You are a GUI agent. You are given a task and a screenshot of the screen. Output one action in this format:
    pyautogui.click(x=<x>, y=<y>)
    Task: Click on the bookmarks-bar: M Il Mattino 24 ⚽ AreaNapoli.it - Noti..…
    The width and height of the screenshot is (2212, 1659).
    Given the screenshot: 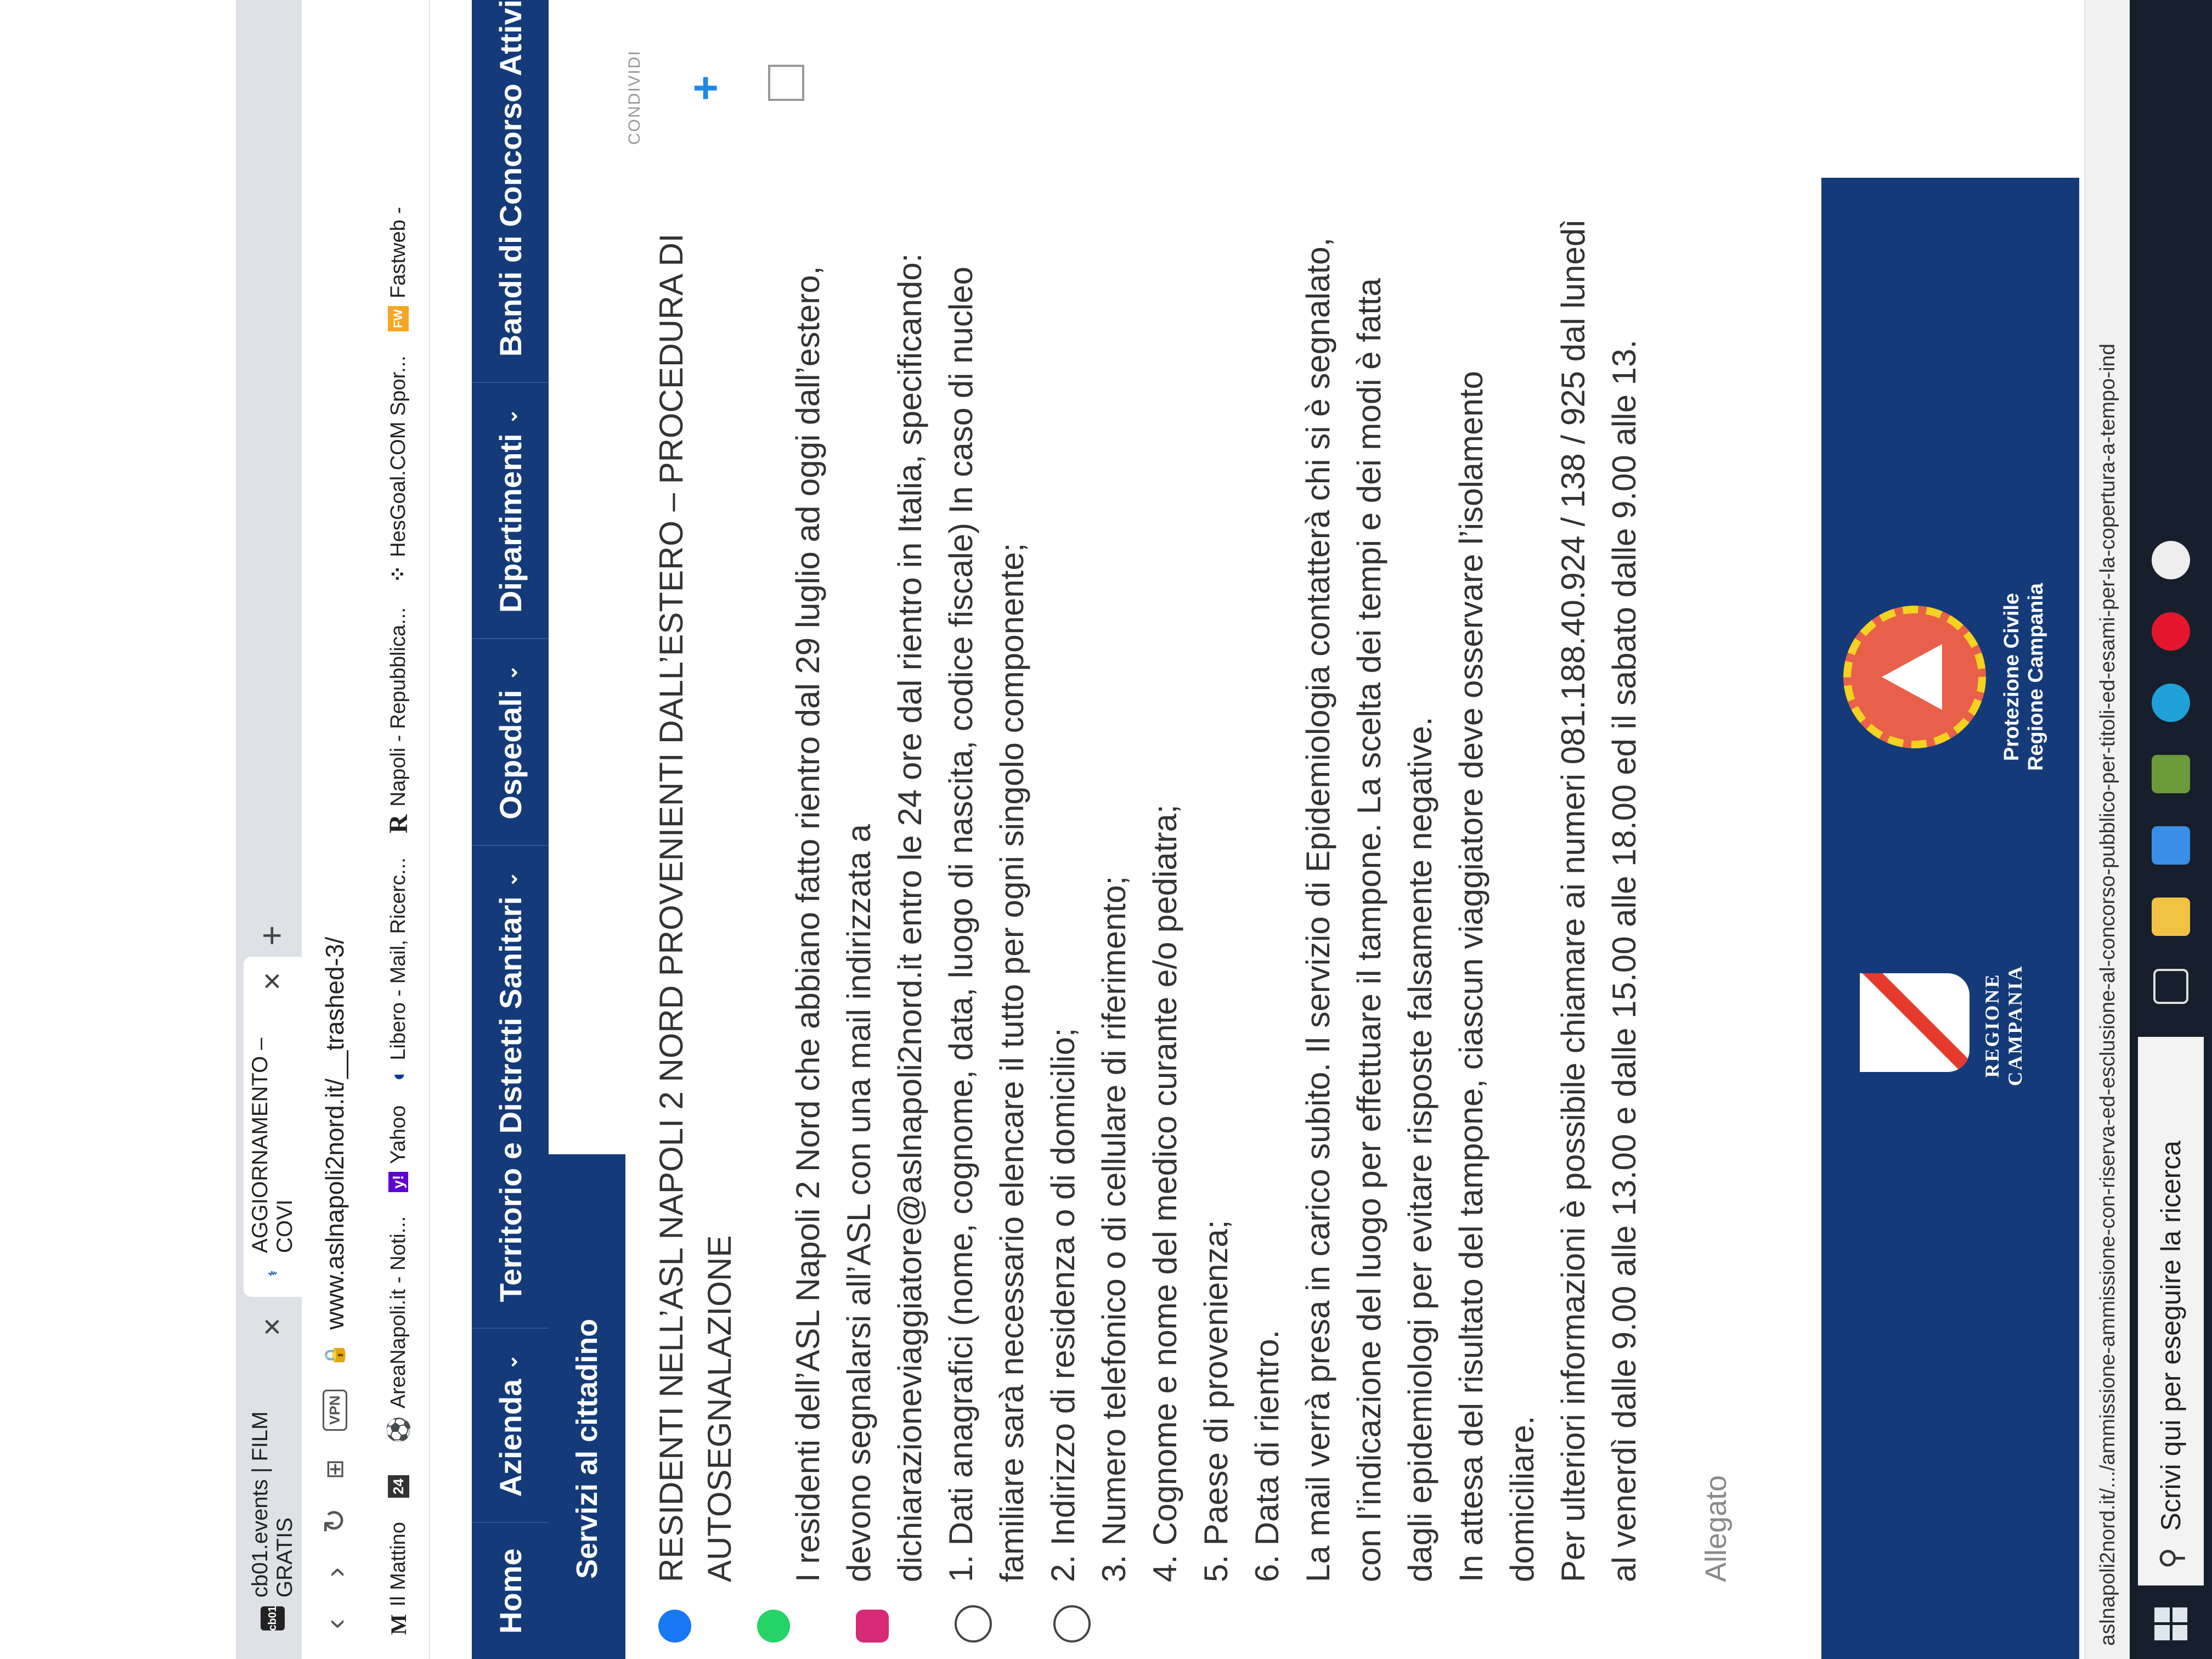 What is the action you would take?
    pyautogui.click(x=399, y=830)
    